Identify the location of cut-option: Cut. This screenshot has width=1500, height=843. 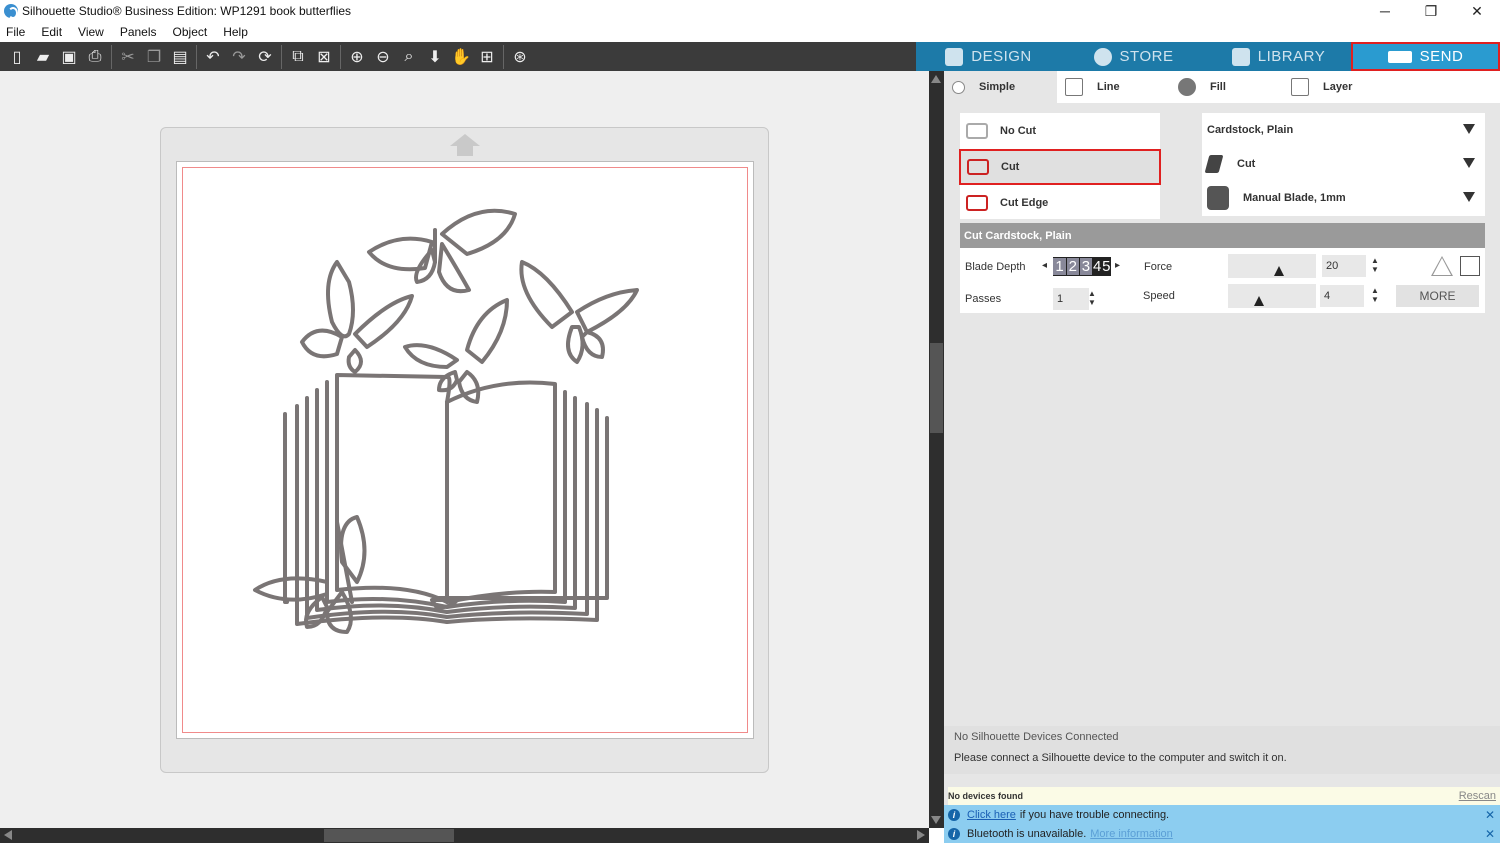
(1060, 167).